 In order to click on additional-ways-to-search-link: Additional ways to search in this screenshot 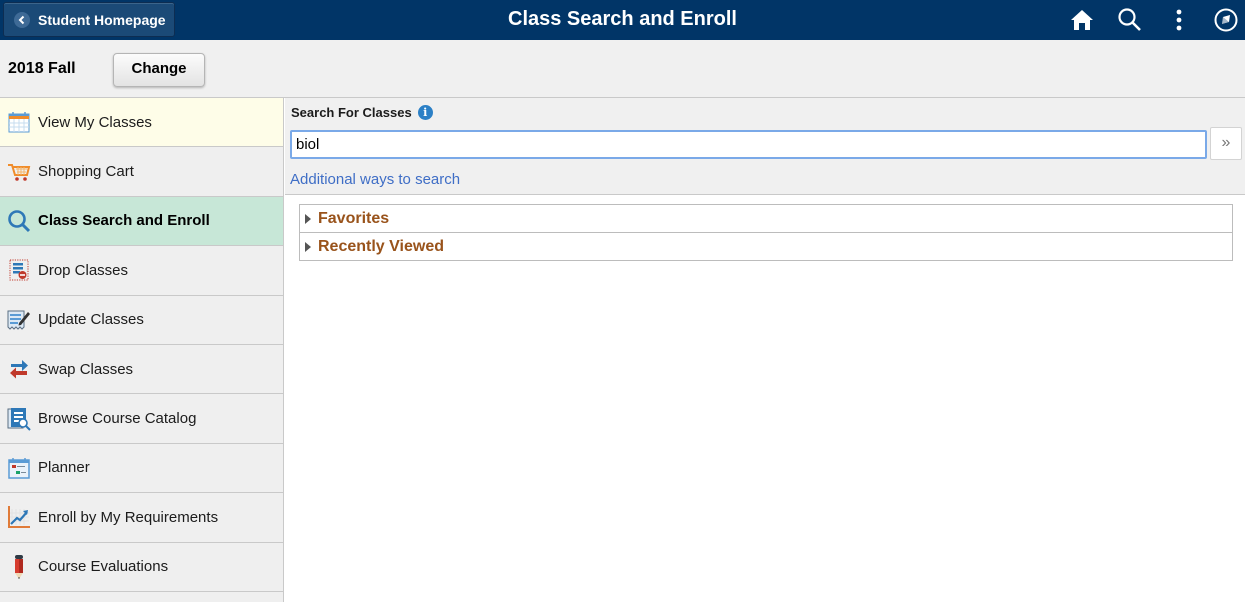, I will do `click(375, 179)`.